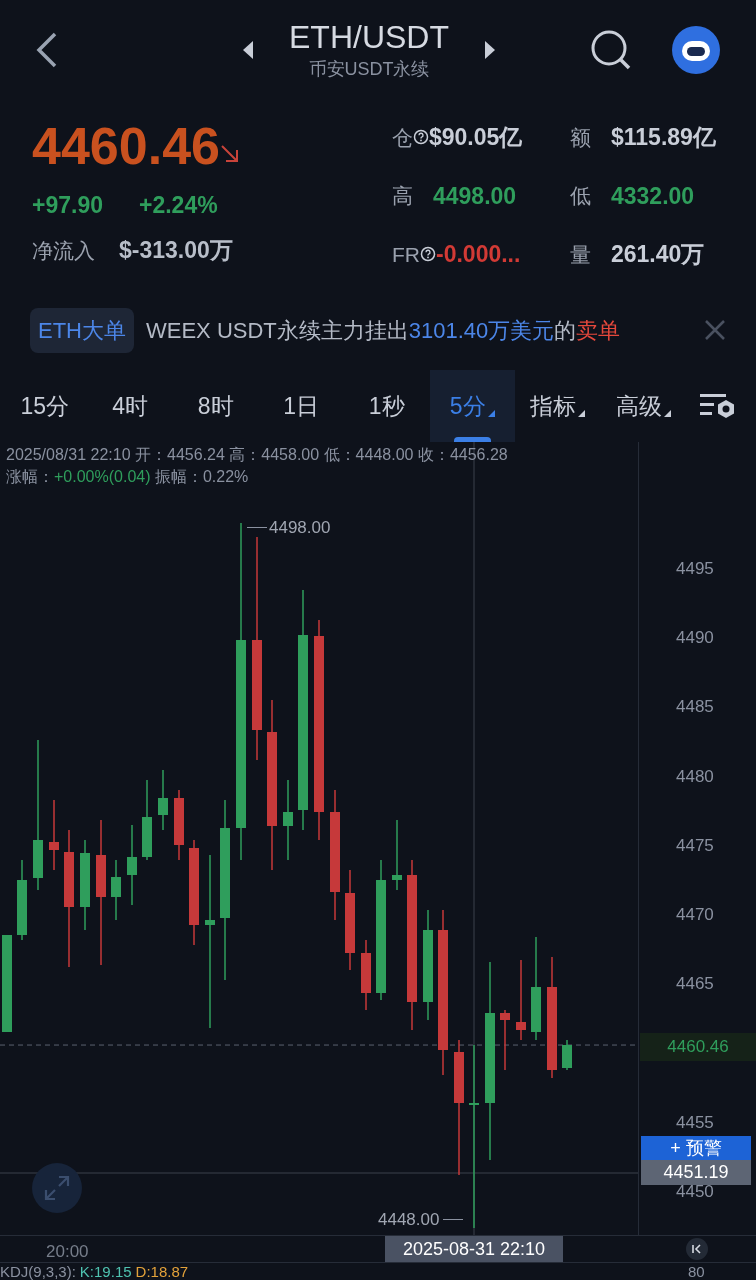 The height and width of the screenshot is (1280, 756). What do you see at coordinates (718, 406) in the screenshot?
I see `chart-settings-icon` at bounding box center [718, 406].